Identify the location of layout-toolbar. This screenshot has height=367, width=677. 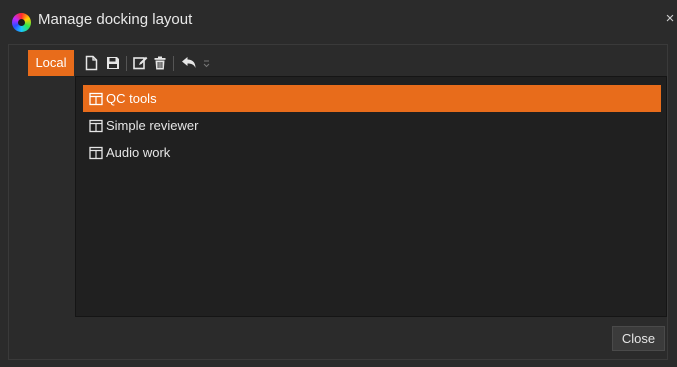
(373, 63).